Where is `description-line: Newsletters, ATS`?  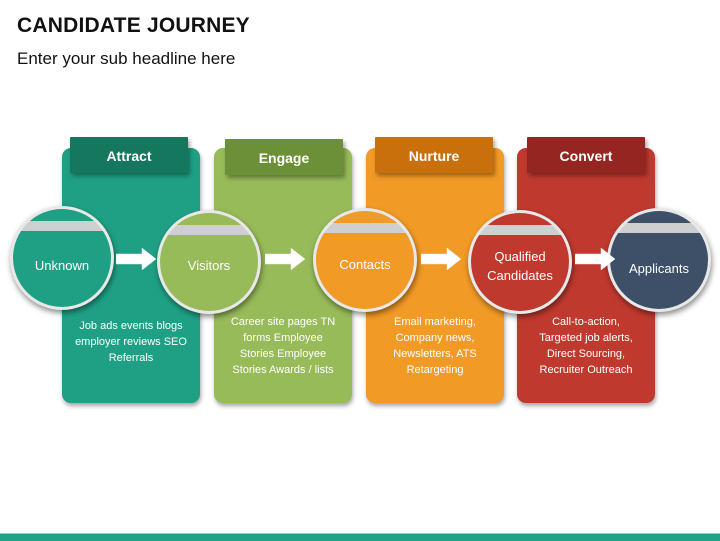
description-line: Newsletters, ATS is located at coordinates (435, 354).